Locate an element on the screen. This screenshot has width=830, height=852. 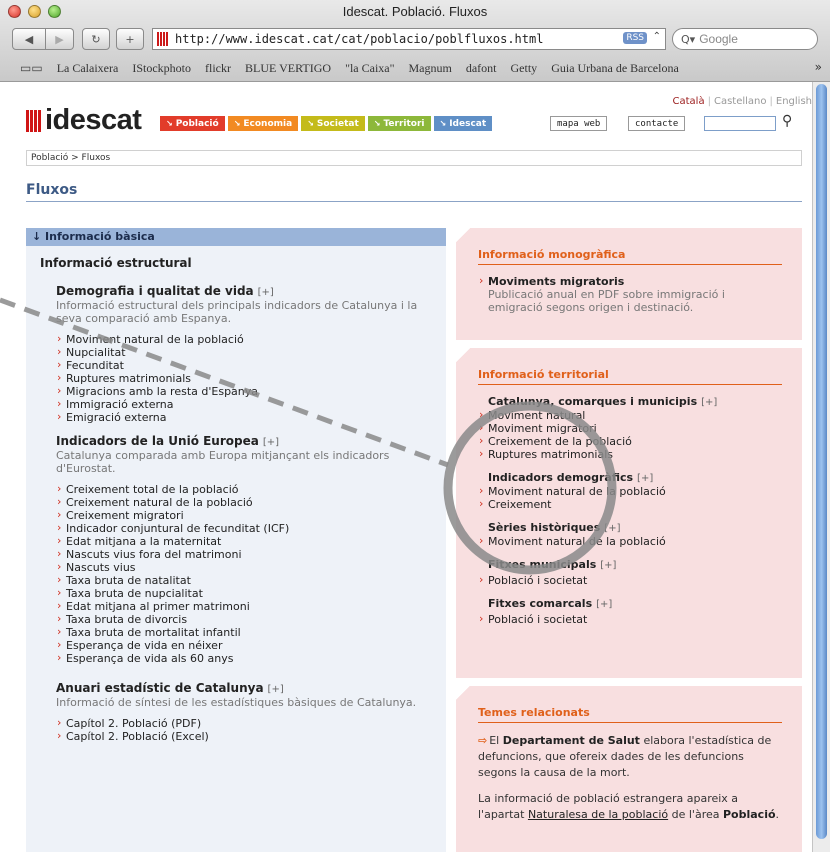
territorial-group: Fitxes municipals [+] is located at coordinates (630, 564).